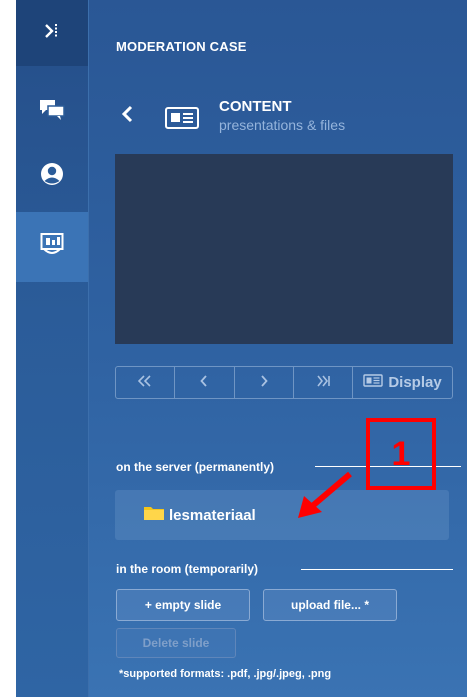  Describe the element at coordinates (282, 515) in the screenshot. I see `folder-item-lesmateriaal: lesmateriaal` at that location.